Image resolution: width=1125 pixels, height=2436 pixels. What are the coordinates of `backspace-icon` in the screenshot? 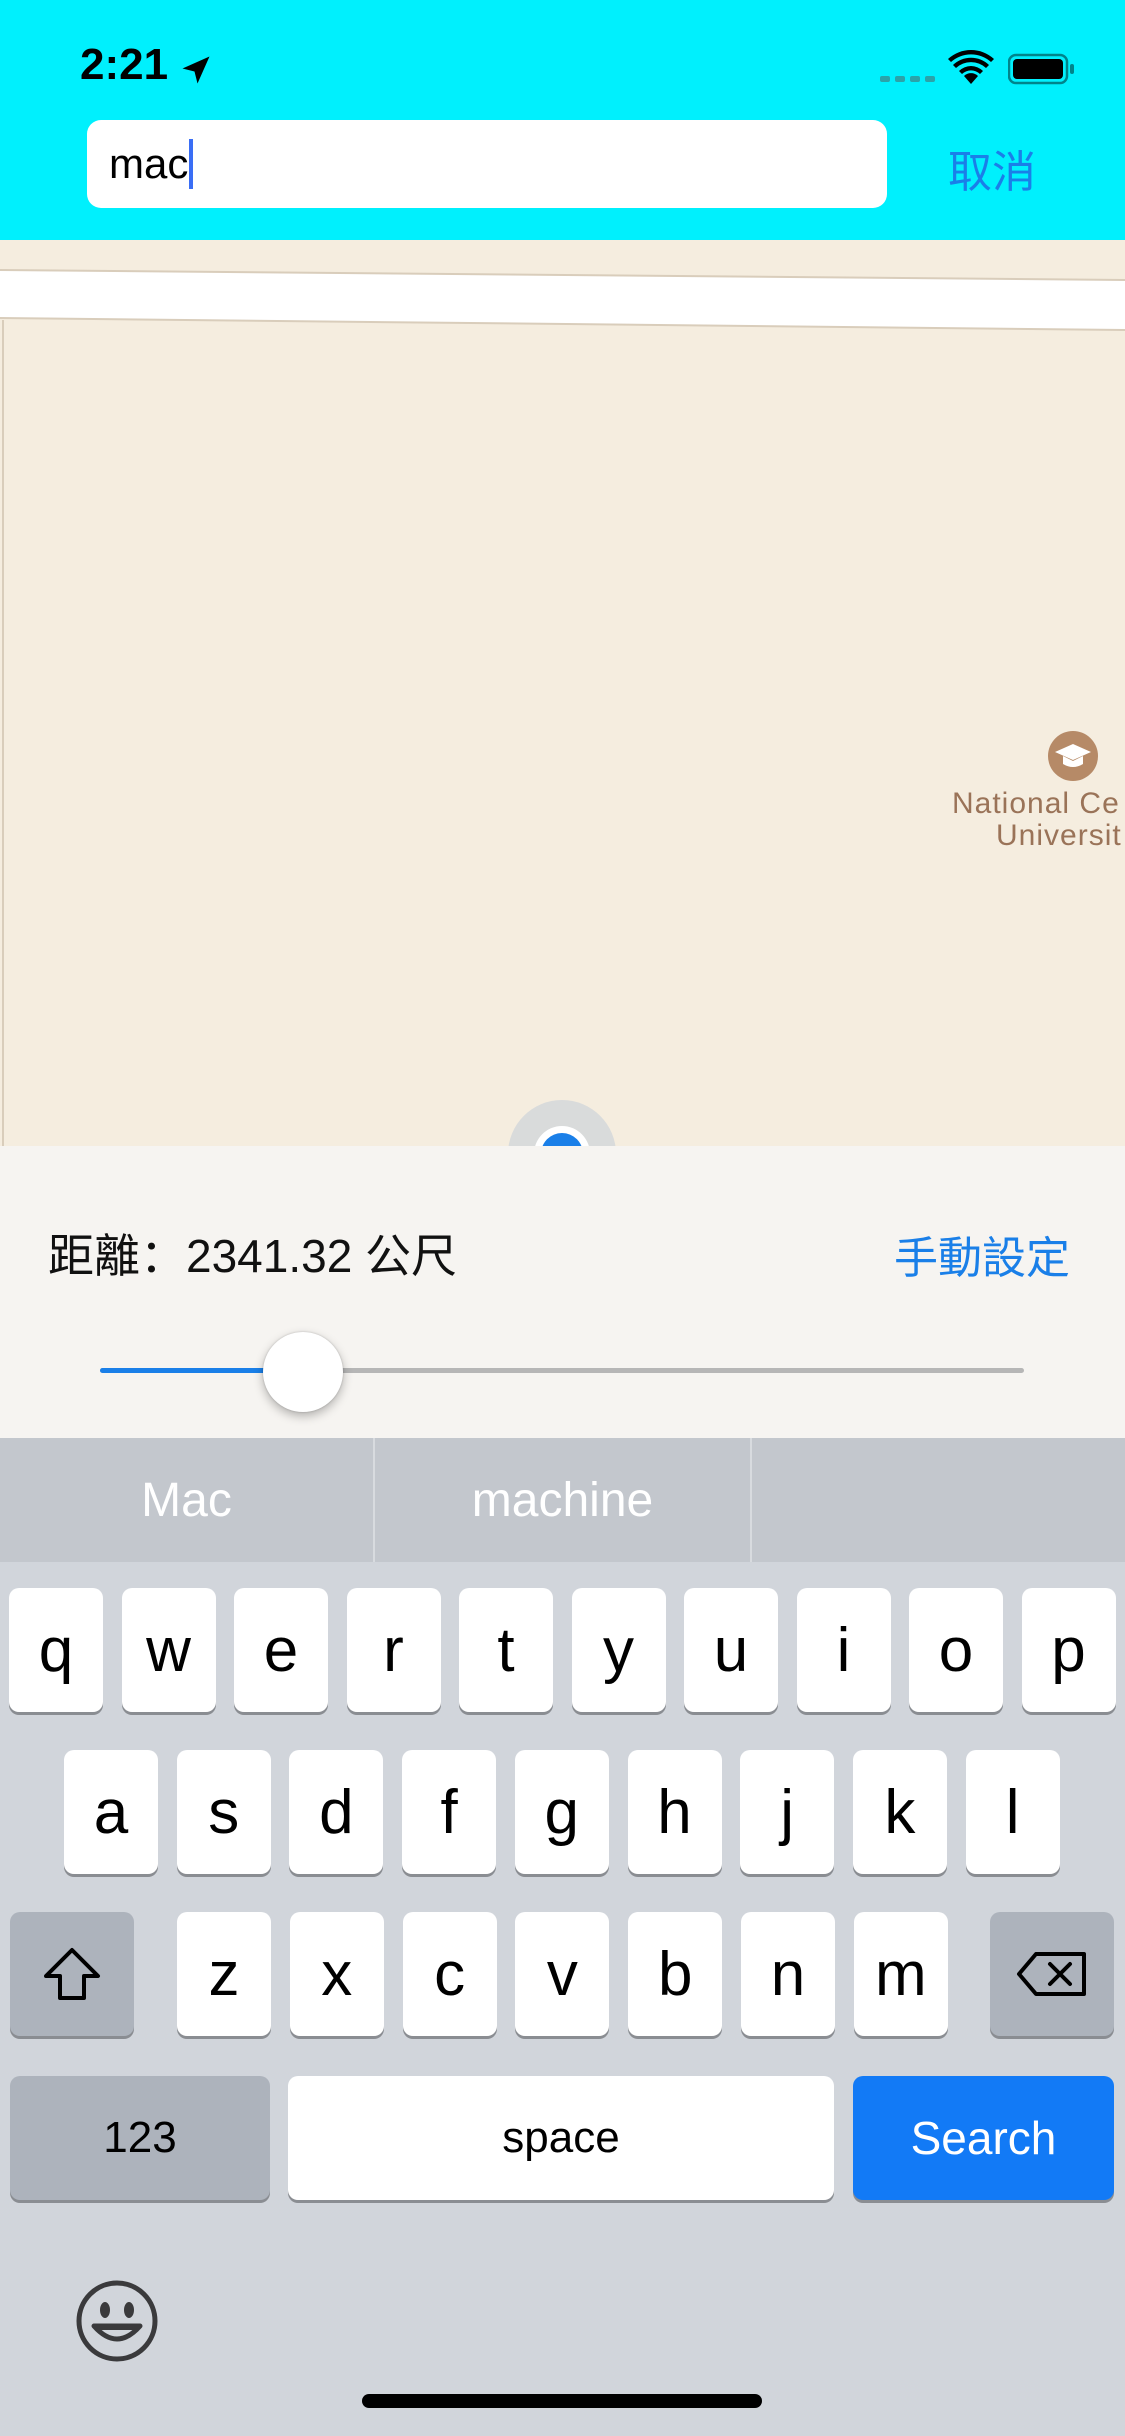 It's located at (1051, 1974).